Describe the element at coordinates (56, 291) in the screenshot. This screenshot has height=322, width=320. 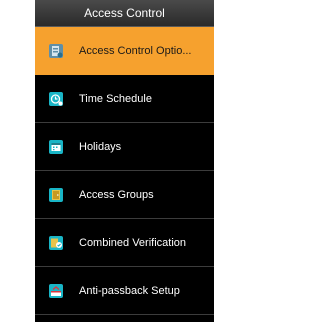
I see `anti-passback-icon` at that location.